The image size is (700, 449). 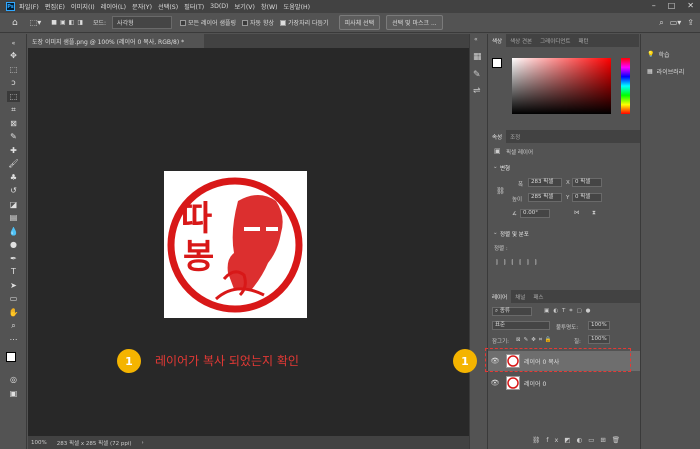 What do you see at coordinates (13, 123) in the screenshot?
I see `frame-tool-icon: ⊠` at bounding box center [13, 123].